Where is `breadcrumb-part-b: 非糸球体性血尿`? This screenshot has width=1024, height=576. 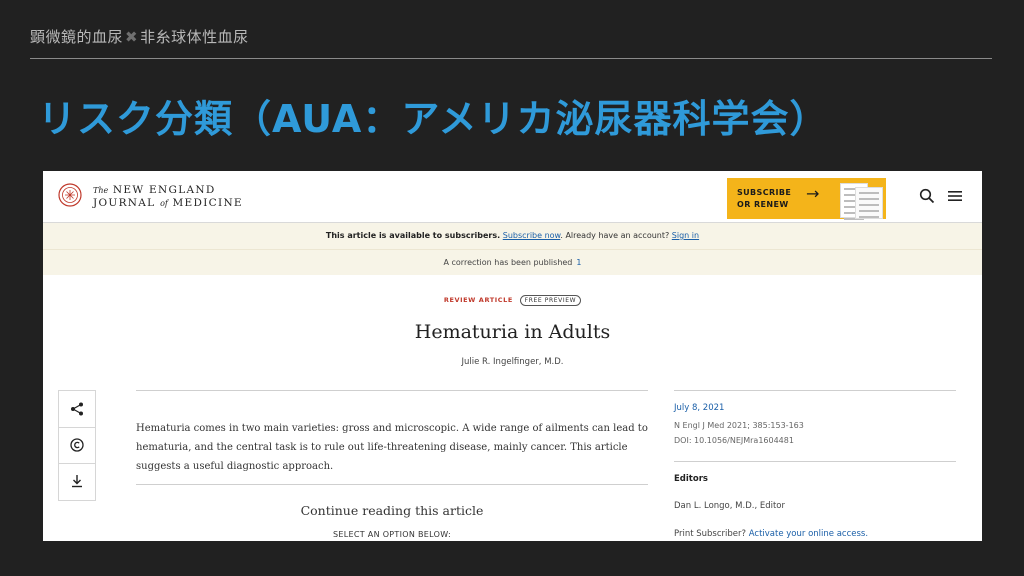
breadcrumb-part-b: 非糸球体性血尿 is located at coordinates (194, 37).